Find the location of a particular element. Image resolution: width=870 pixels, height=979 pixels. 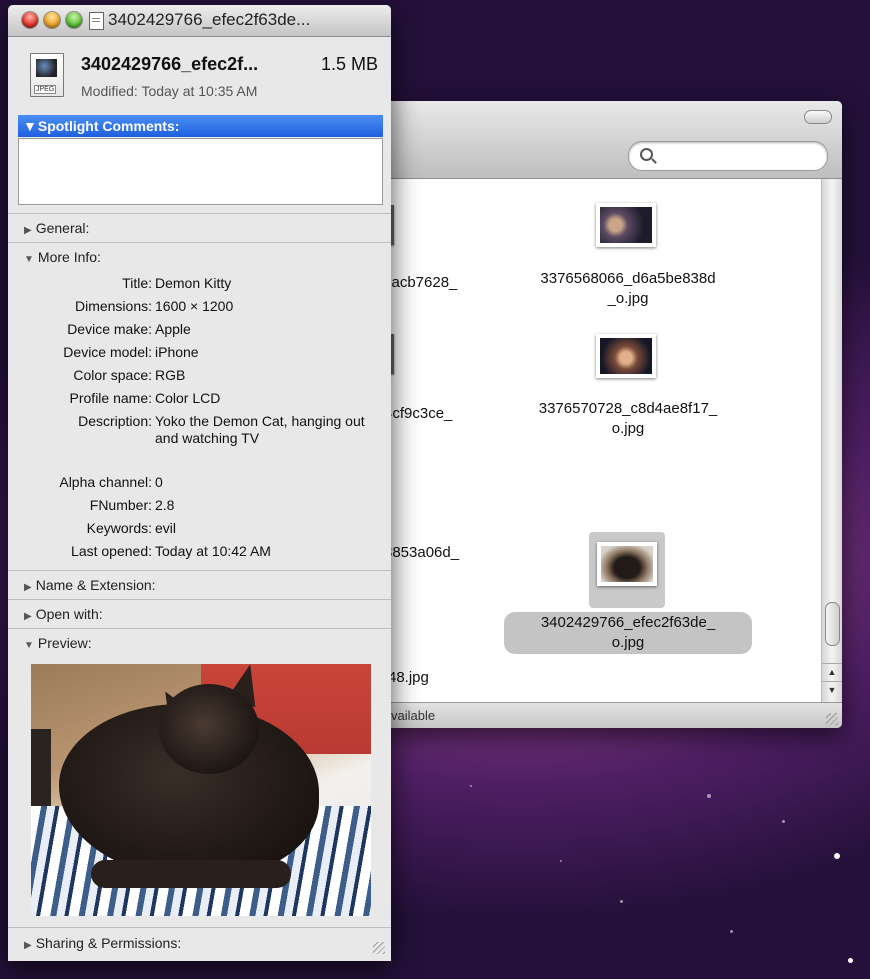

close-button is located at coordinates (30, 20).